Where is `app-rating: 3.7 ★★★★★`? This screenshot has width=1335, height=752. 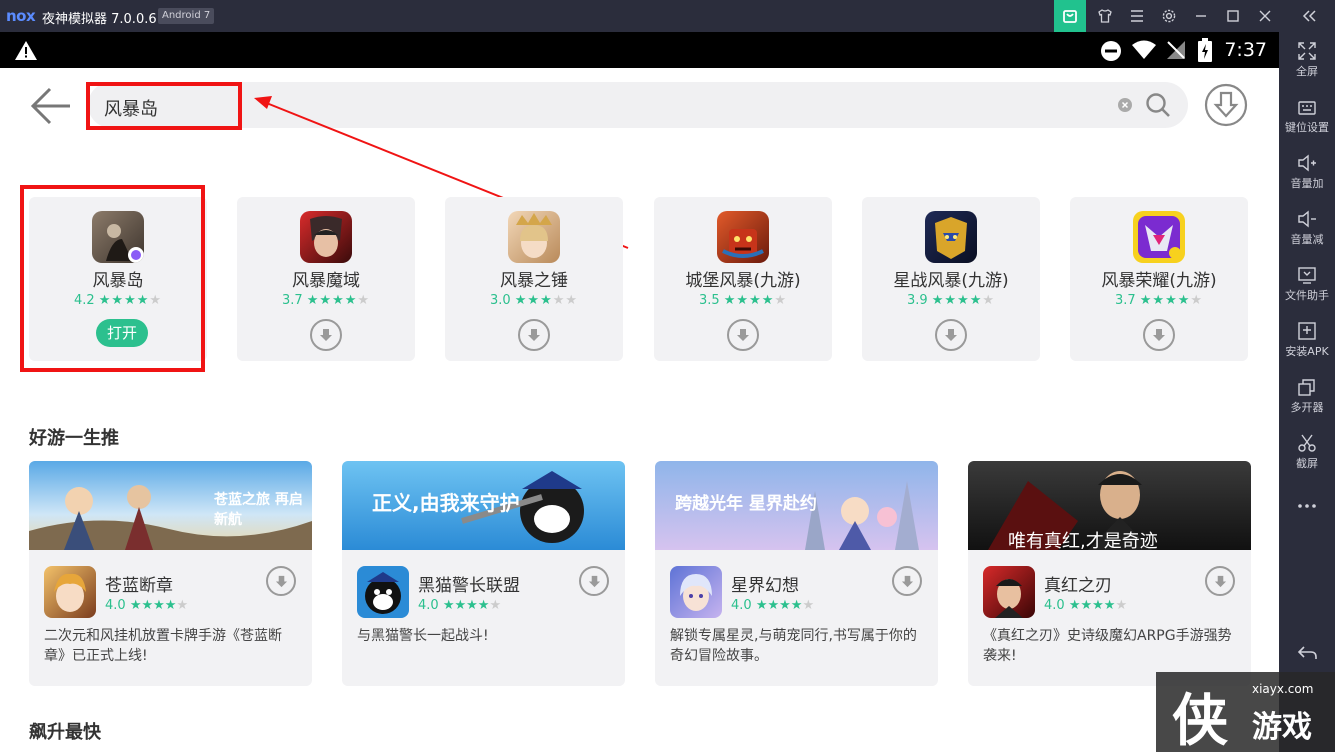 app-rating: 3.7 ★★★★★ is located at coordinates (1159, 300).